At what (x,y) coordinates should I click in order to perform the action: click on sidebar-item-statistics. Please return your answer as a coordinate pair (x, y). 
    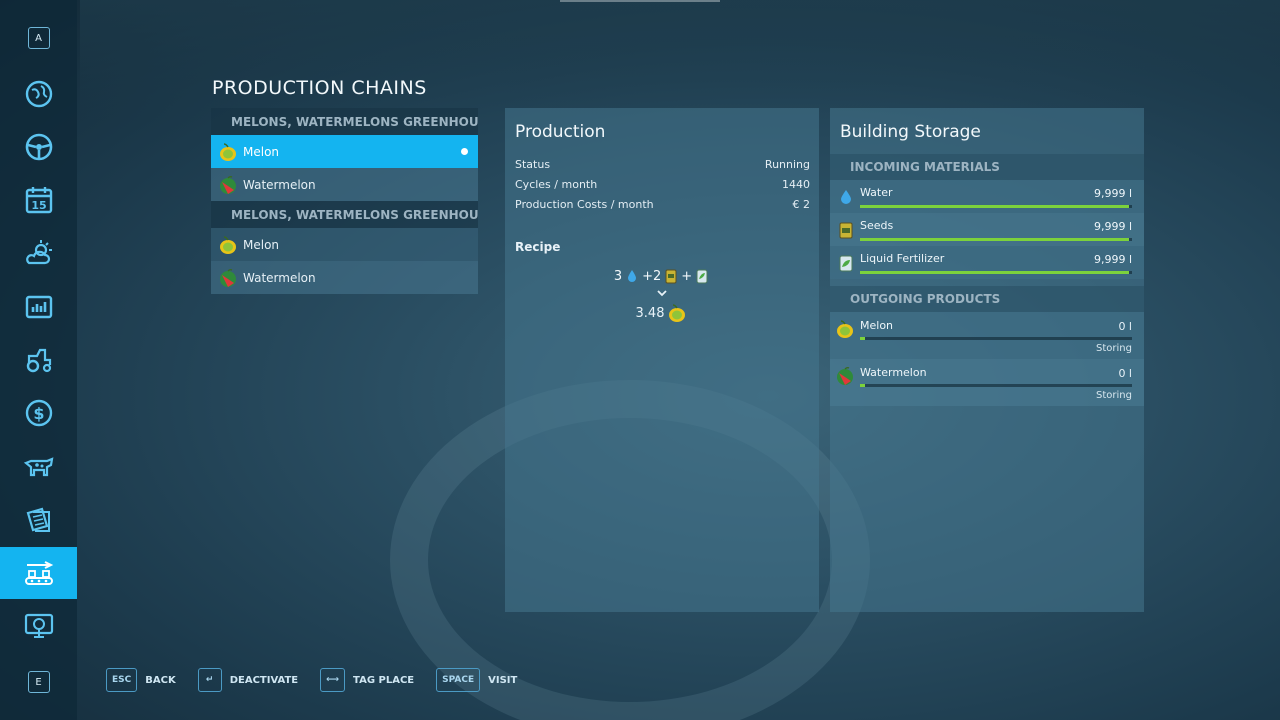
    Looking at the image, I should click on (38, 307).